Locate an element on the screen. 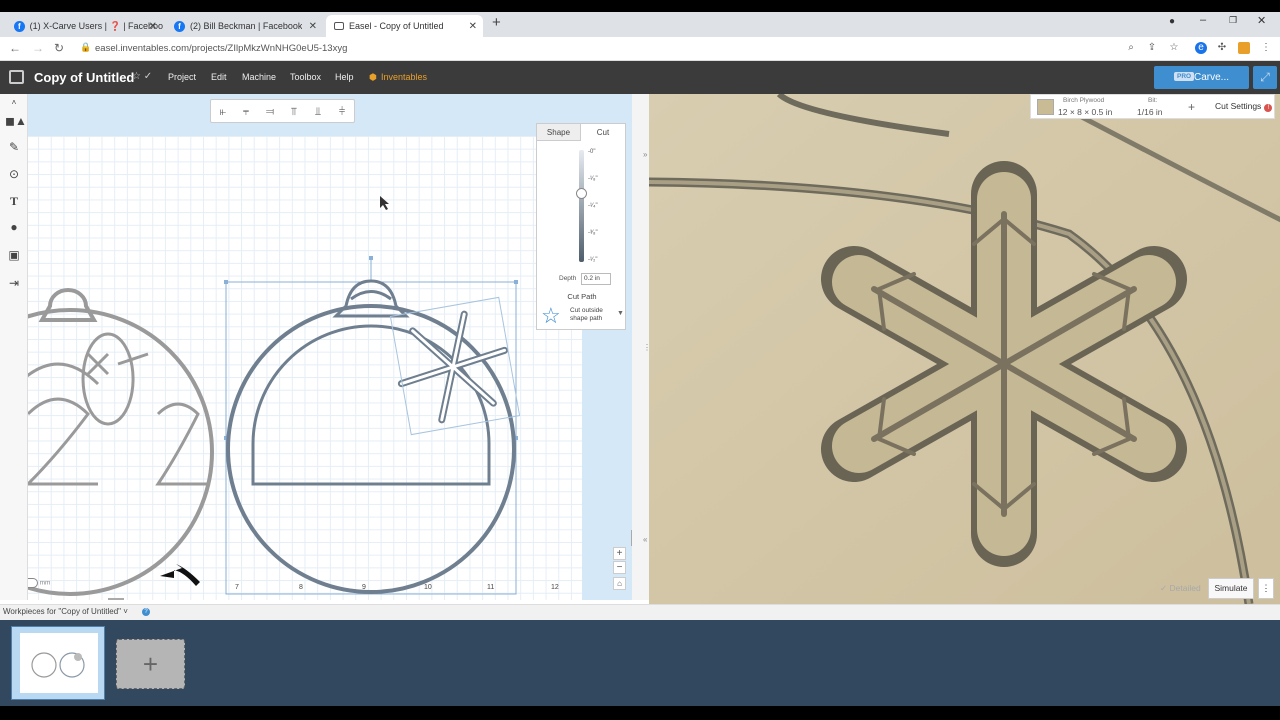  target-icon: ⊙ is located at coordinates (14, 174).